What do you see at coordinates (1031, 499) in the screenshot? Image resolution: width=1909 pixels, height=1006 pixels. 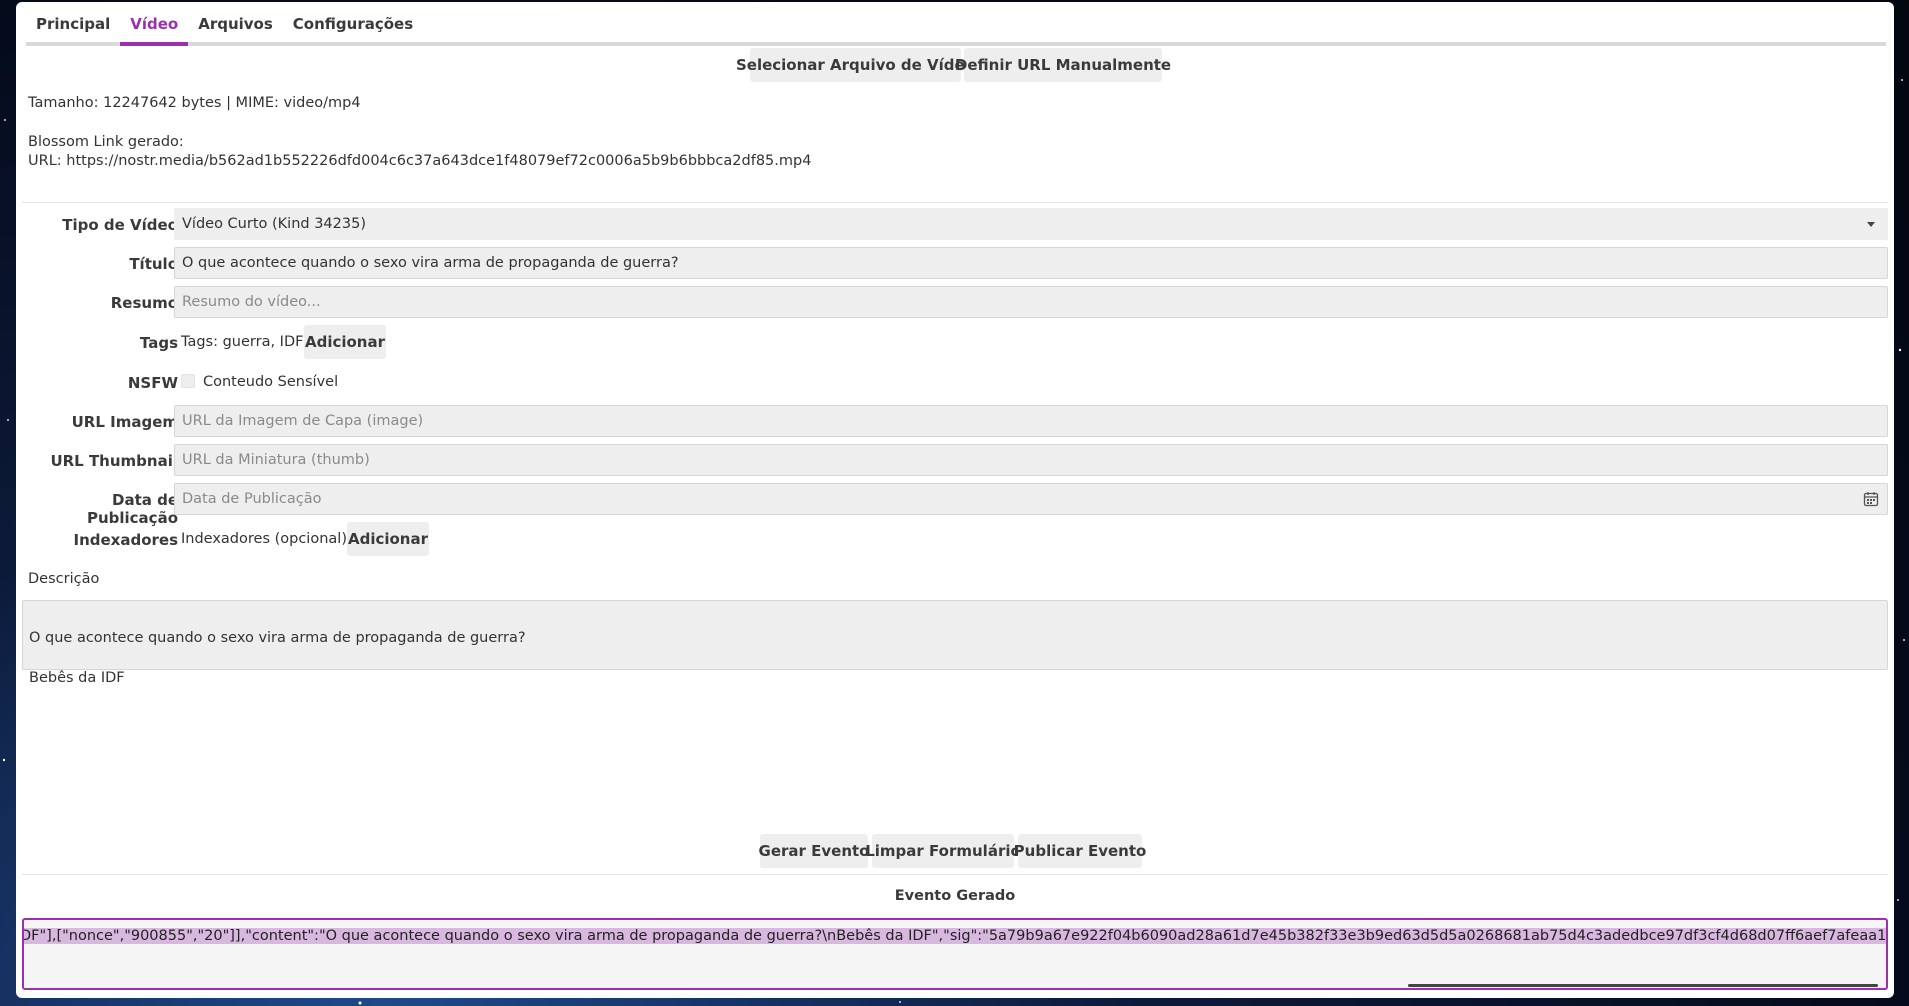 I see `pub-date-input: Data de Publicação` at bounding box center [1031, 499].